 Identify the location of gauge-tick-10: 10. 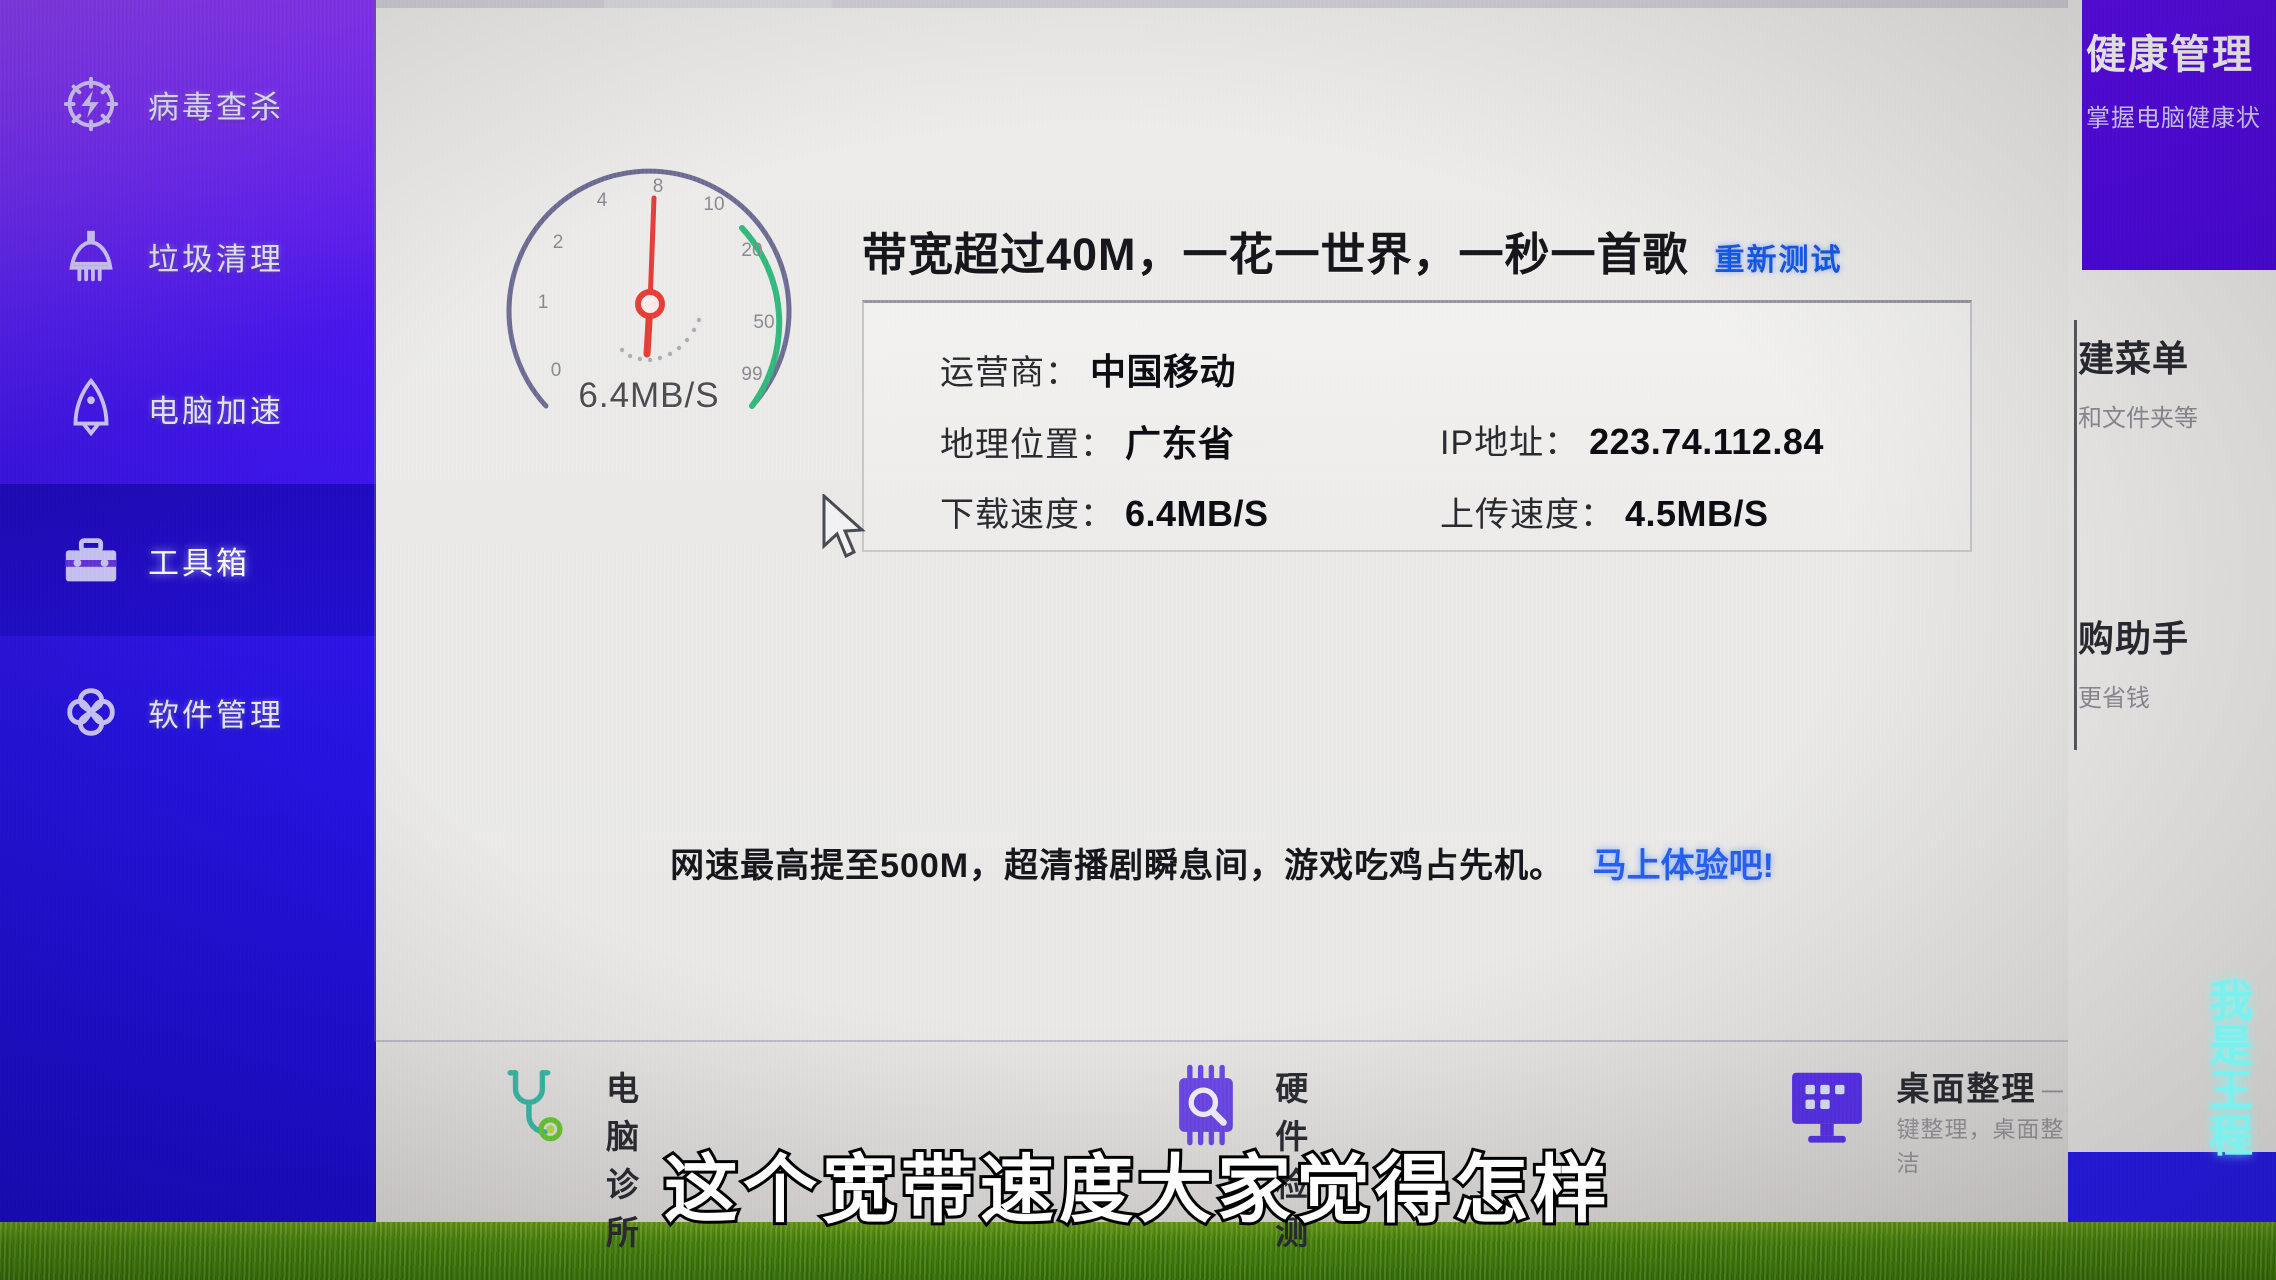
(713, 204).